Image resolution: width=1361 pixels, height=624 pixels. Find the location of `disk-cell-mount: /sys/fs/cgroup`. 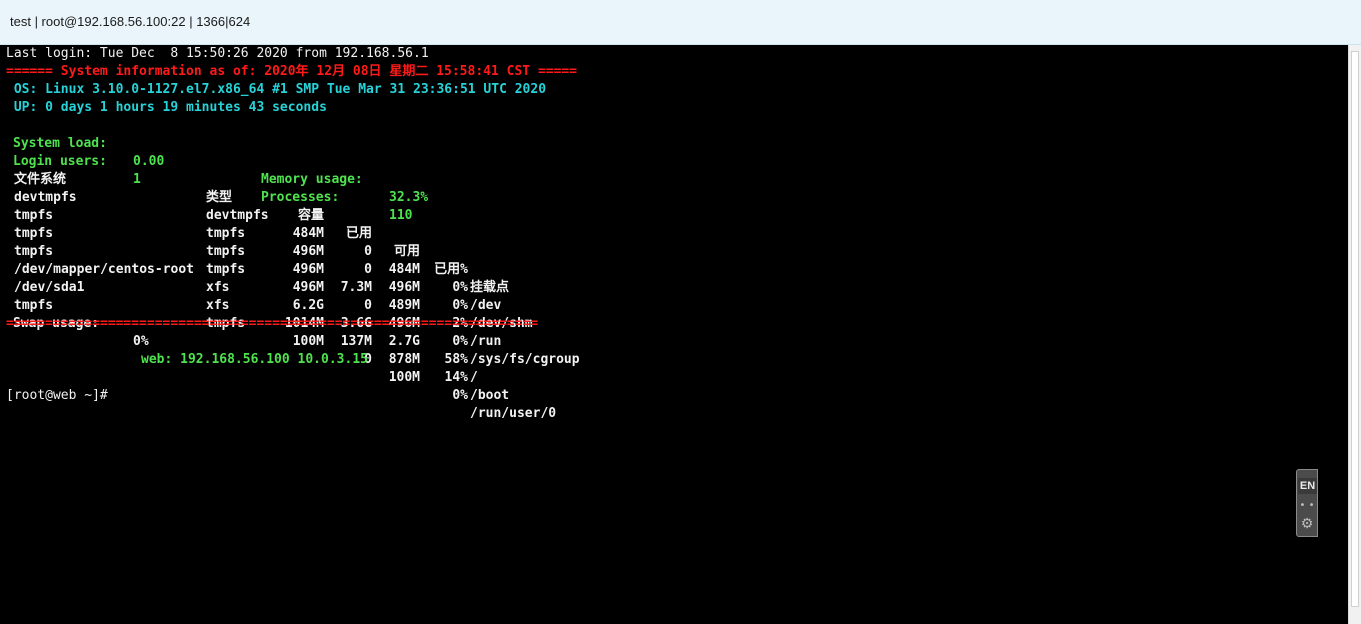

disk-cell-mount: /sys/fs/cgroup is located at coordinates (525, 359).